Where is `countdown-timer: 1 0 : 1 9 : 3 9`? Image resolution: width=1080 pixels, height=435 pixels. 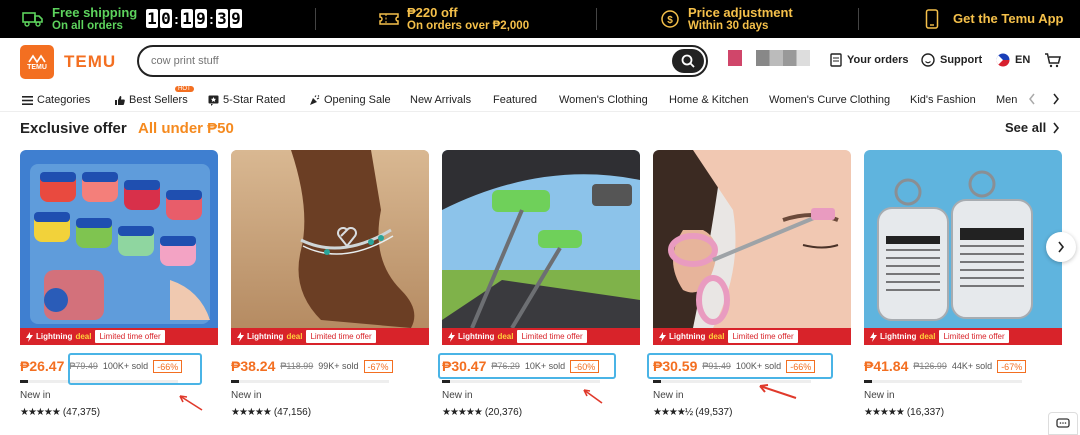
countdown-timer: 1 0 : 1 9 : 3 9 is located at coordinates (194, 18).